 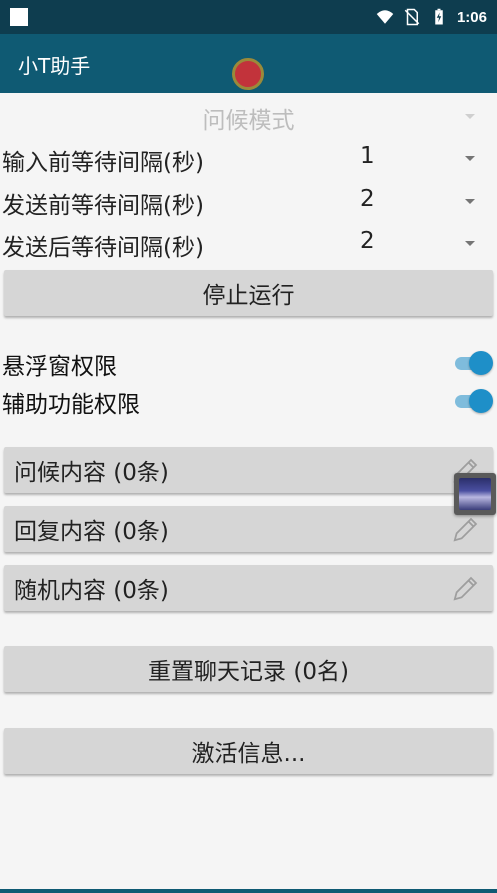 What do you see at coordinates (71, 405) in the screenshot?
I see `accessibility-permission-label: 辅助功能权限` at bounding box center [71, 405].